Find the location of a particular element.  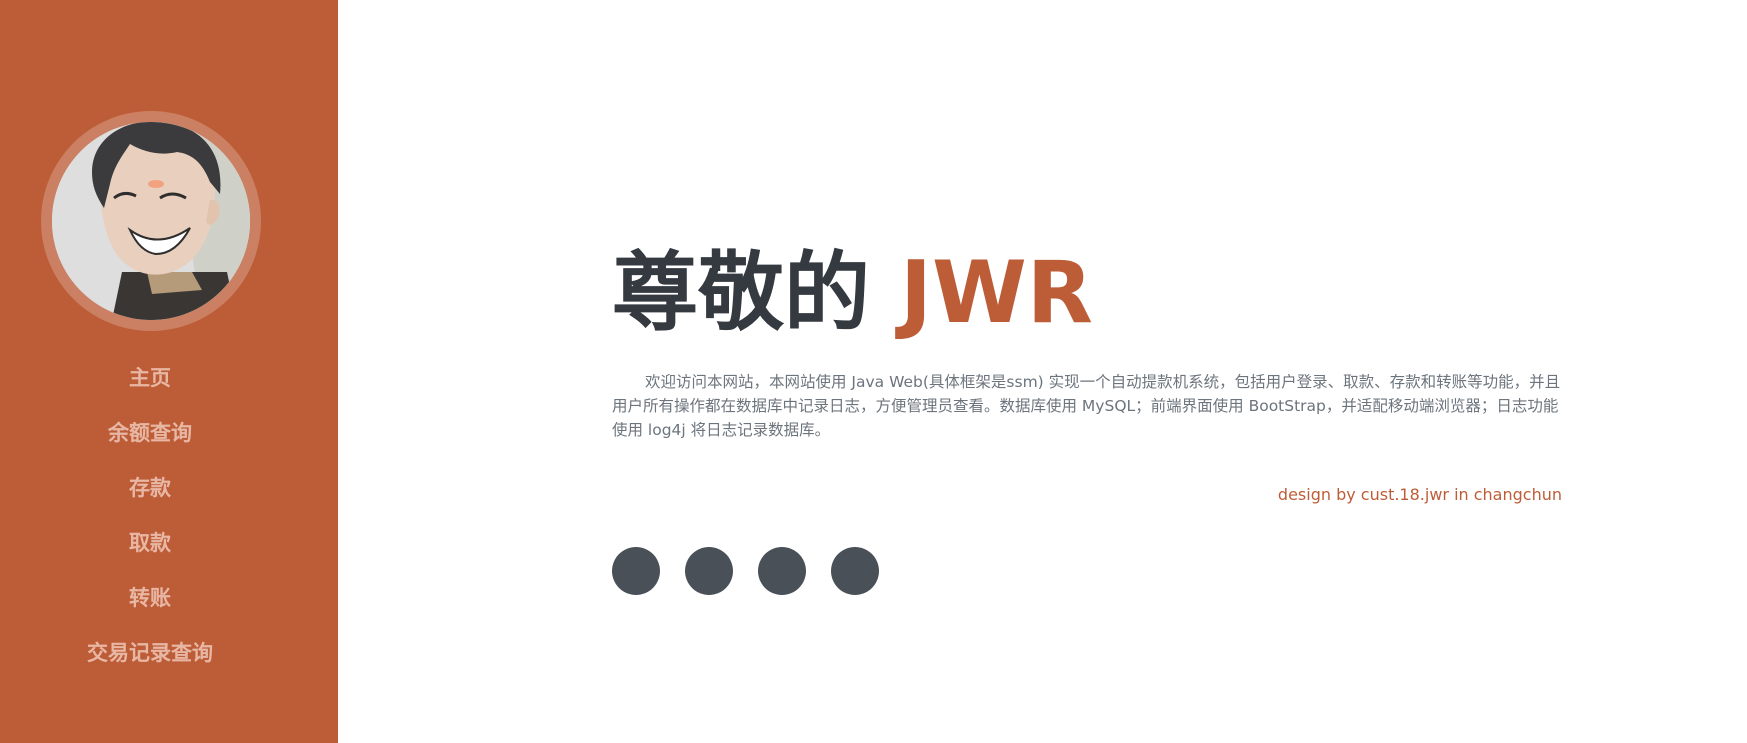

avatar is located at coordinates (151, 221).